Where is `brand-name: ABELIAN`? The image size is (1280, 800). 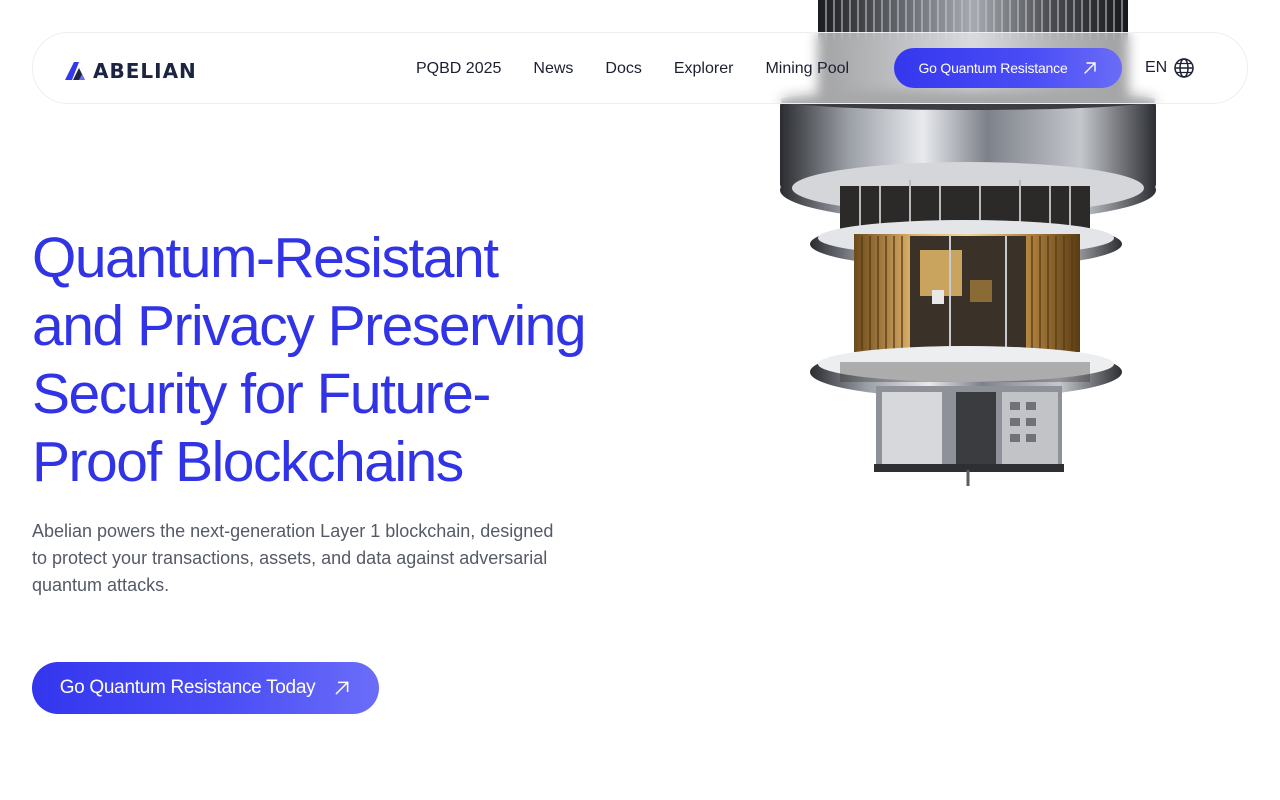
brand-name: ABELIAN is located at coordinates (145, 71).